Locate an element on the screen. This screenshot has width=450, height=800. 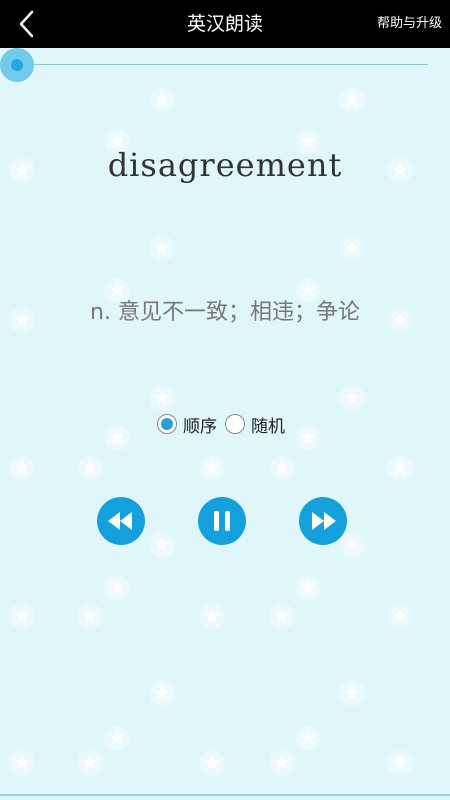
play-mode-group: 顺序 随机 is located at coordinates (225, 424).